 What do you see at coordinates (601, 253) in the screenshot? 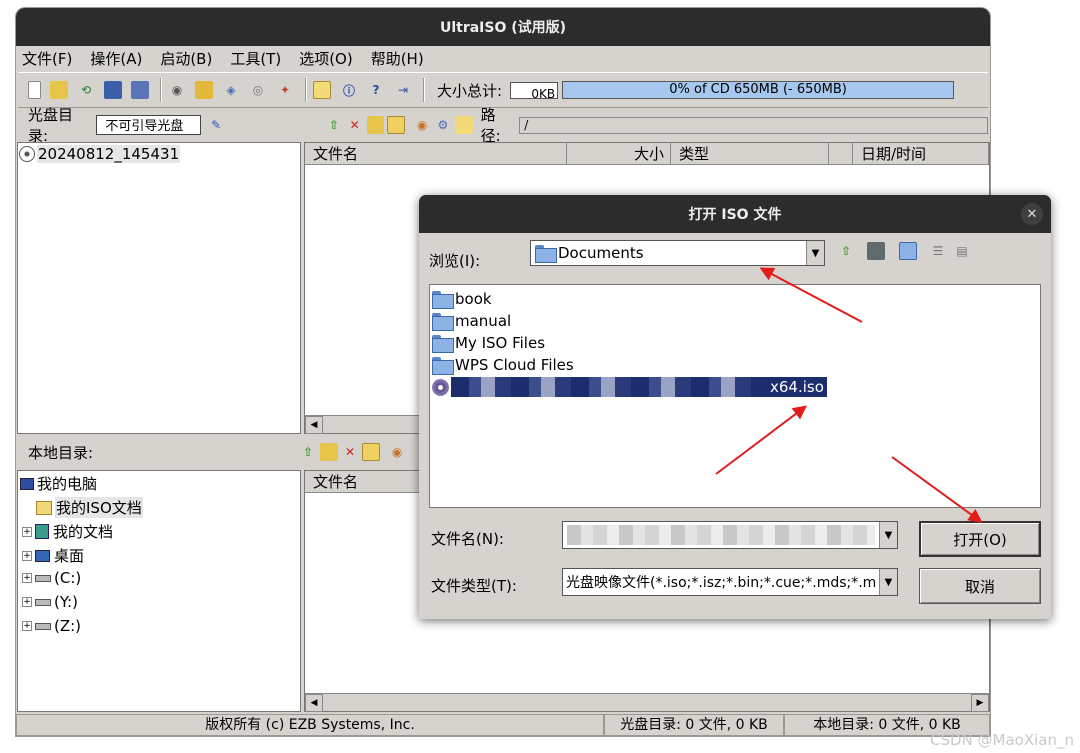
I see `browse-value: Documents` at bounding box center [601, 253].